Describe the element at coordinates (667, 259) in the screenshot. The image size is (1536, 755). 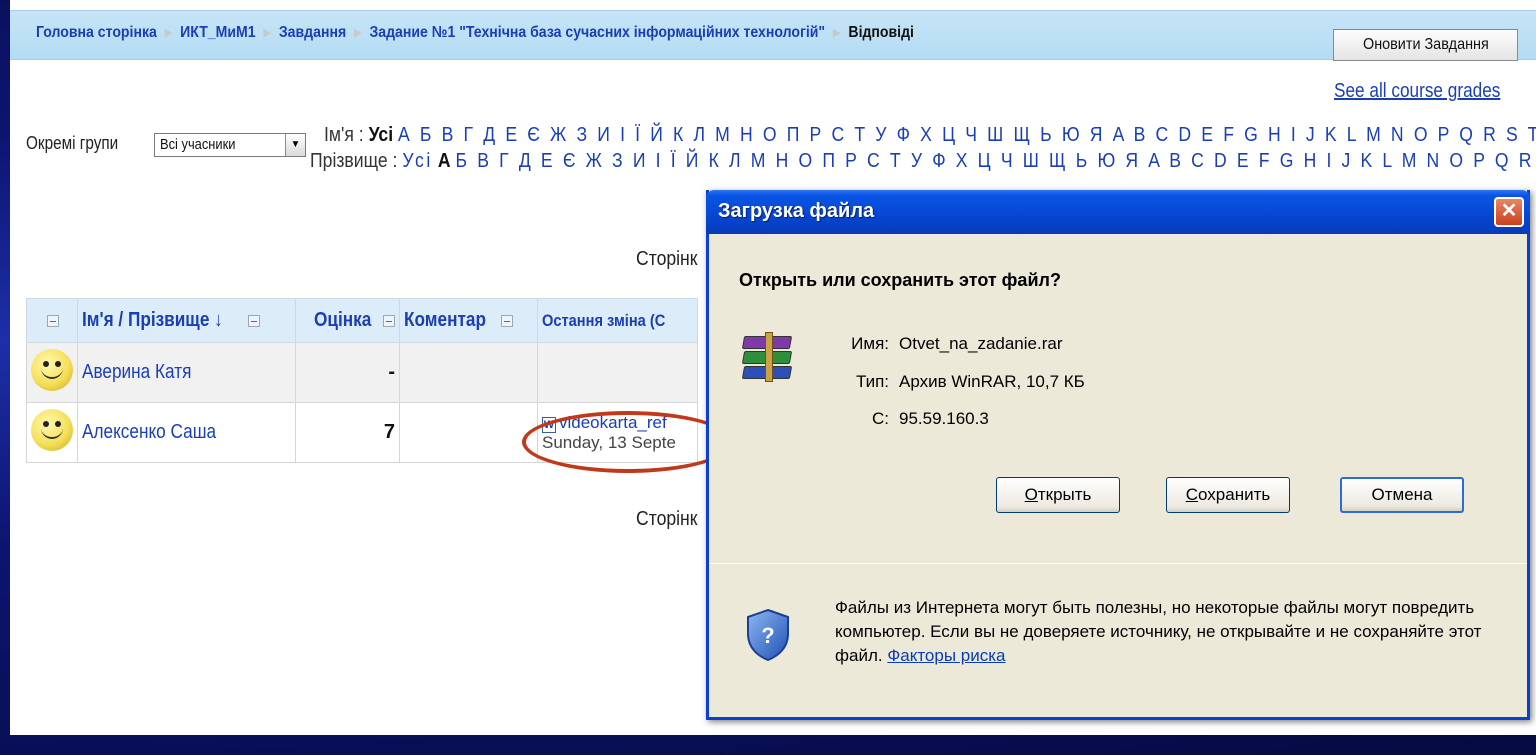
I see `pagination-label-top: Сторінк` at that location.